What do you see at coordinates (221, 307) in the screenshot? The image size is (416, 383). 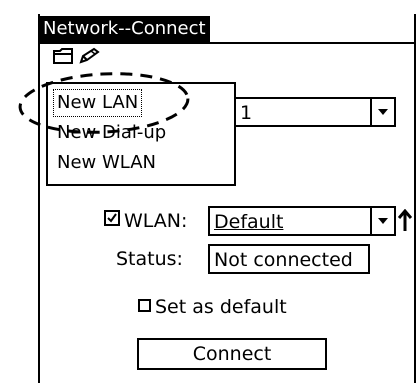 I see `set-default-label: Set as default` at bounding box center [221, 307].